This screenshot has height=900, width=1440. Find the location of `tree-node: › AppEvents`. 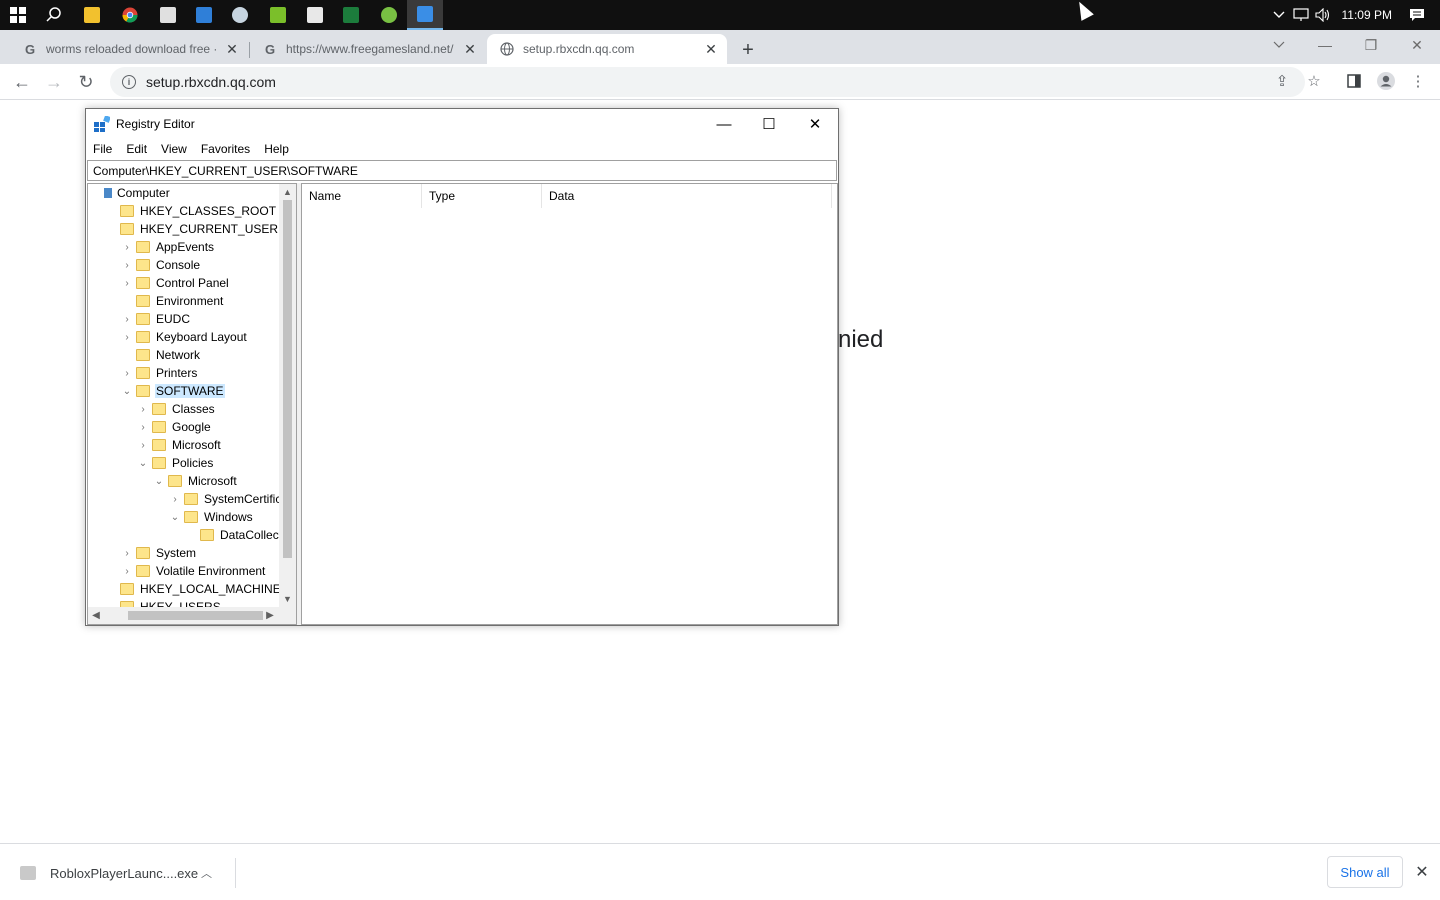

tree-node: › AppEvents is located at coordinates (168, 247).